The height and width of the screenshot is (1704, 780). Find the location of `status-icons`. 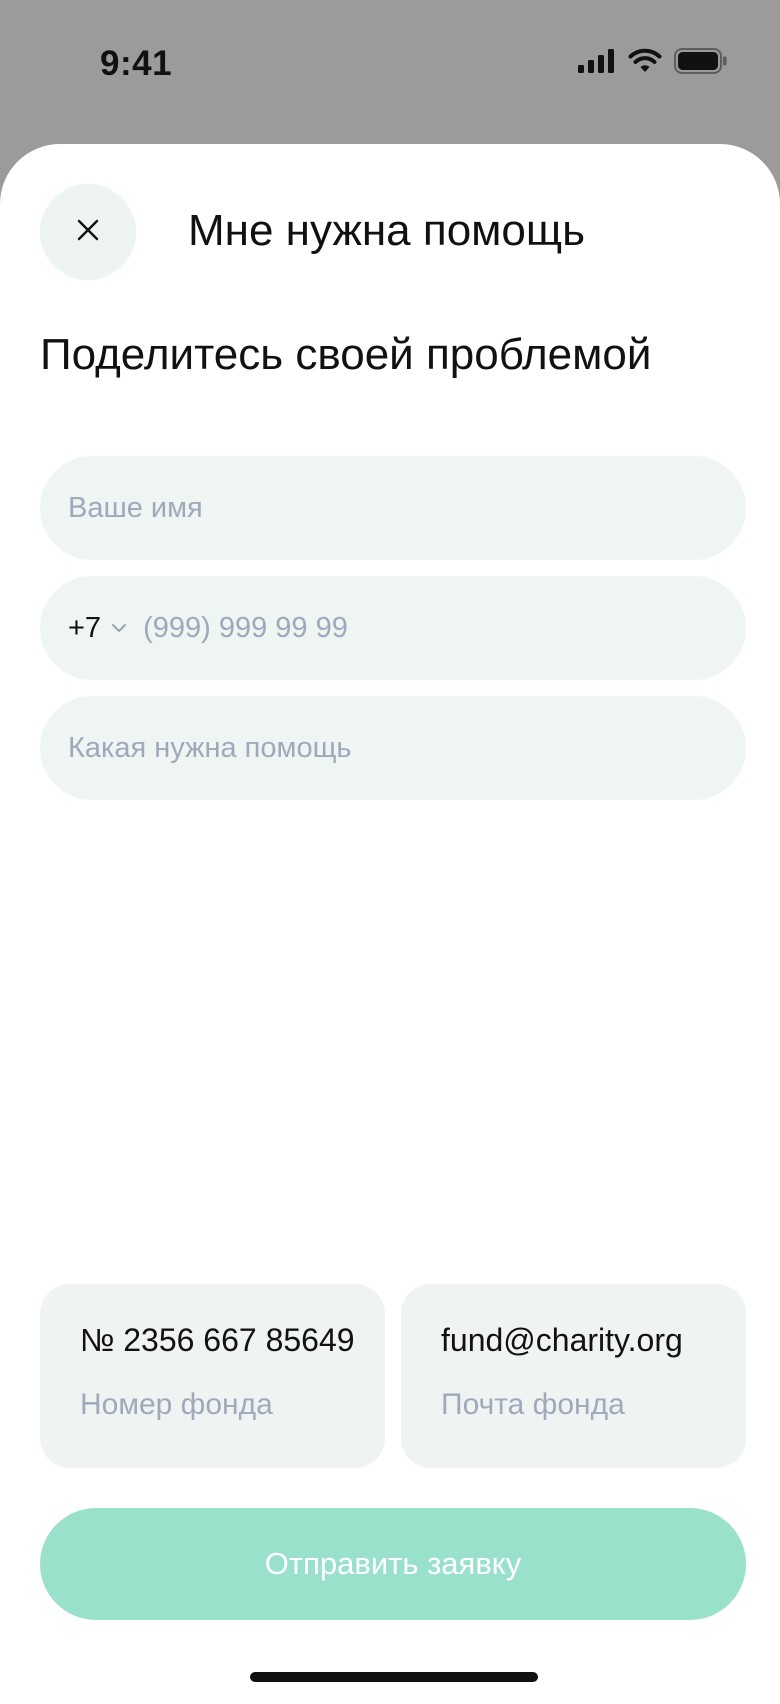

status-icons is located at coordinates (653, 63).